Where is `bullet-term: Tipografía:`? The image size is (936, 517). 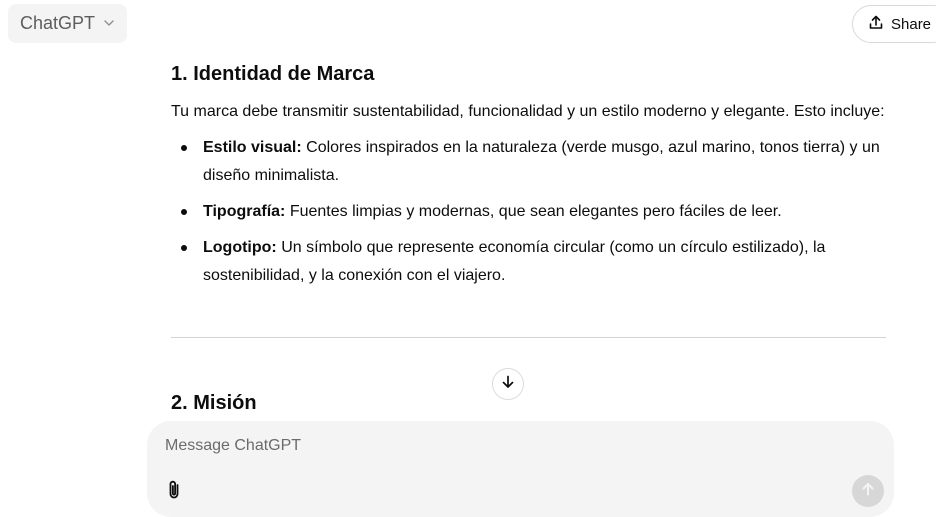
bullet-term: Tipografía: is located at coordinates (244, 211).